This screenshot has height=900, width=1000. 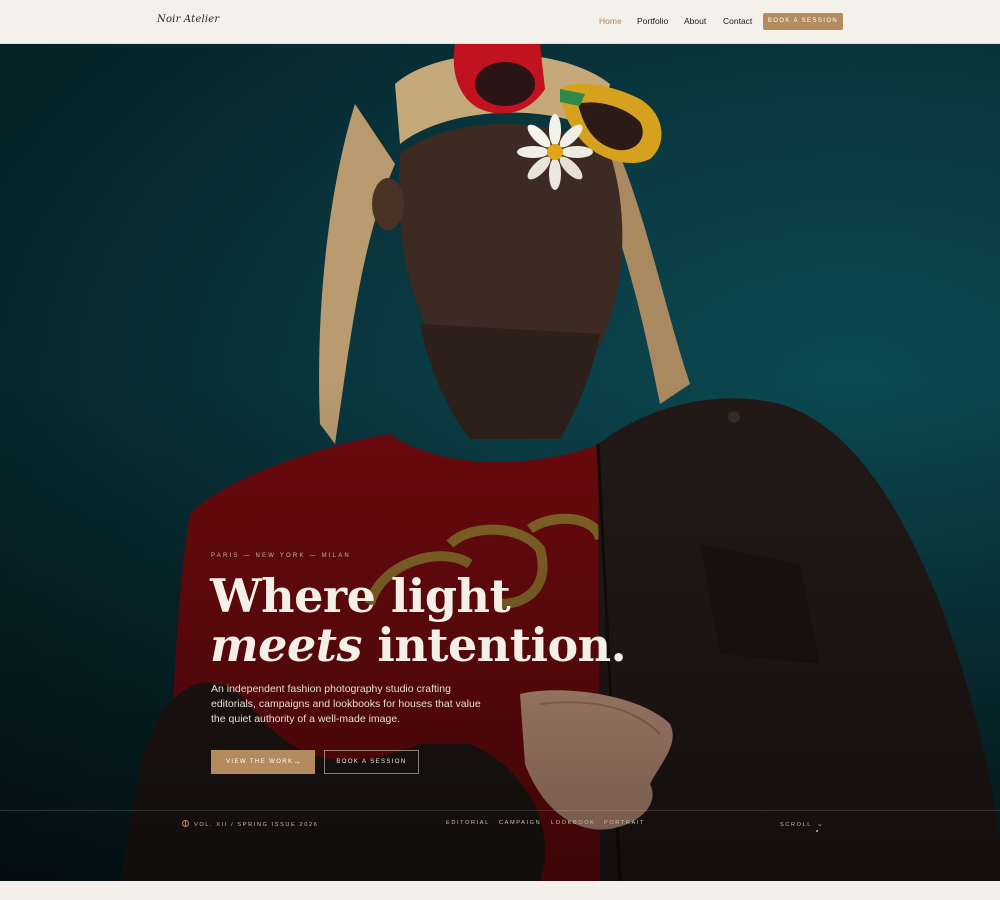 I want to click on arrow-right-icon: →, so click(x=297, y=761).